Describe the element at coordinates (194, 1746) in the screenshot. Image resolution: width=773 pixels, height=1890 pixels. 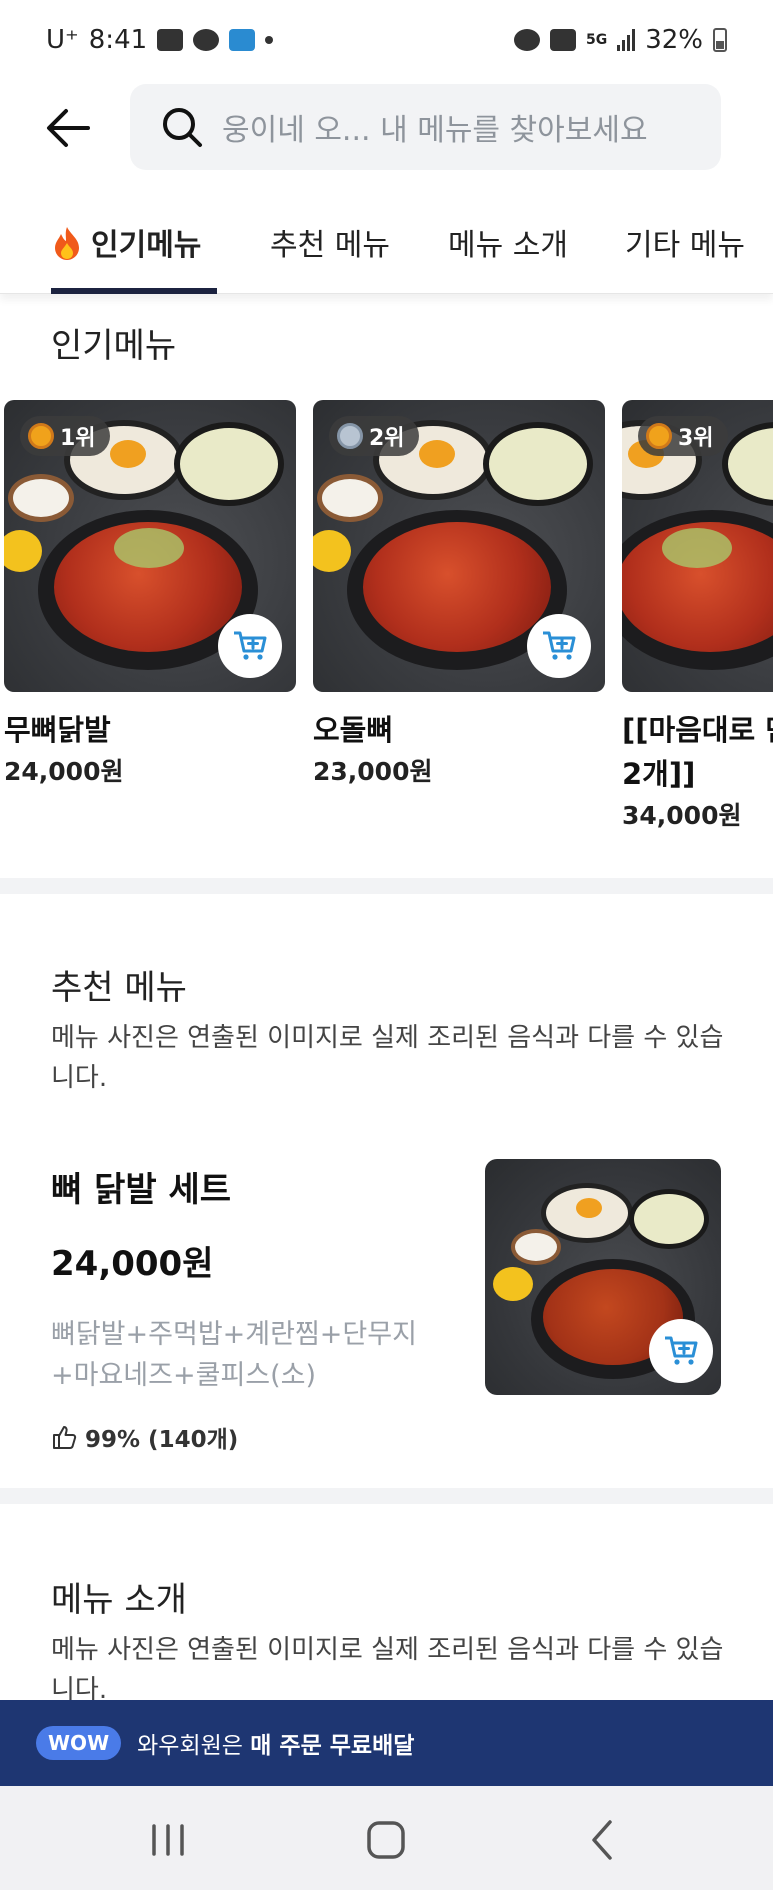
I see `promo-prefix: 와우회원은` at that location.